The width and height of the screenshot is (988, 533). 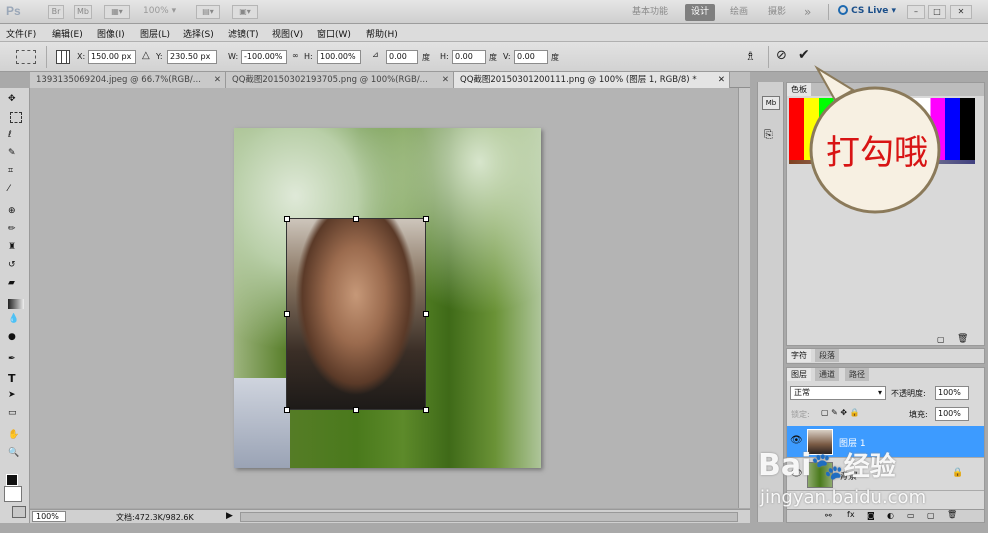 What do you see at coordinates (146, 55) in the screenshot?
I see `relative-position-icon: △` at bounding box center [146, 55].